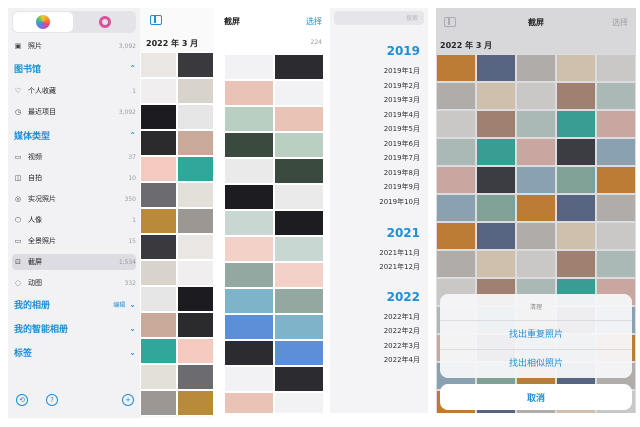 This screenshot has height=427, width=640. What do you see at coordinates (22, 400) in the screenshot?
I see `clock-icon: ⟲` at bounding box center [22, 400].